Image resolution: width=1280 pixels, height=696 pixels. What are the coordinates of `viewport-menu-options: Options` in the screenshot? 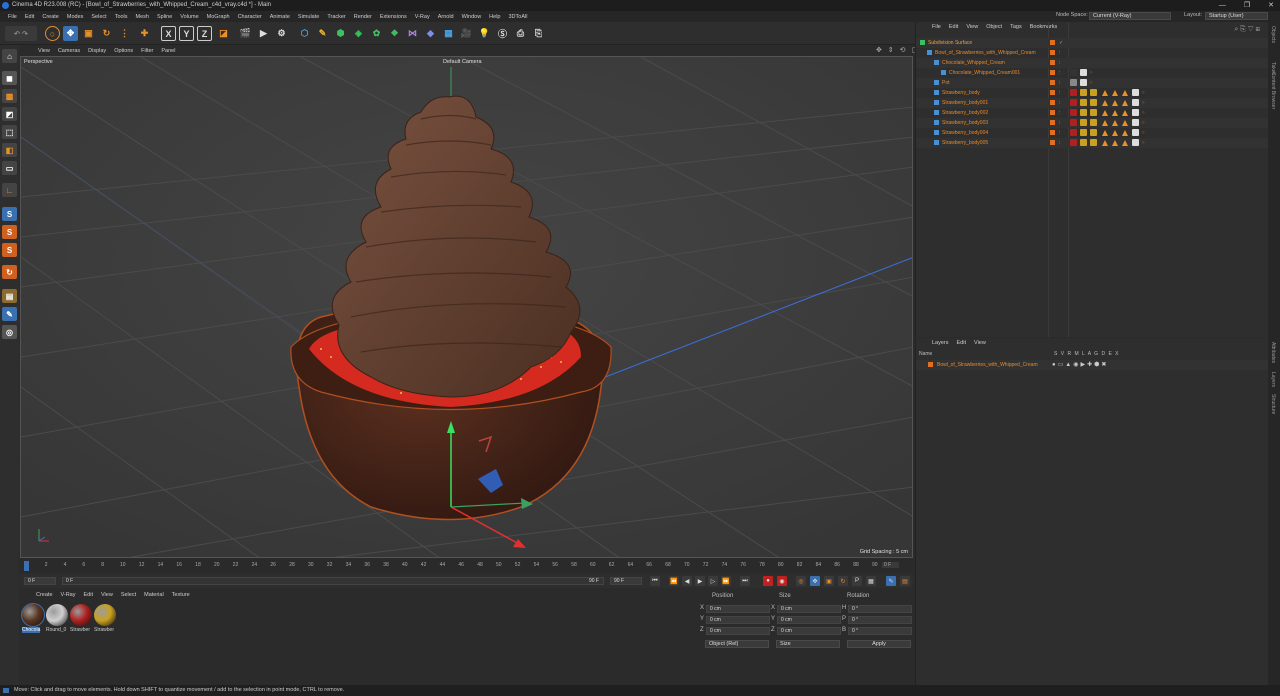 It's located at (123, 51).